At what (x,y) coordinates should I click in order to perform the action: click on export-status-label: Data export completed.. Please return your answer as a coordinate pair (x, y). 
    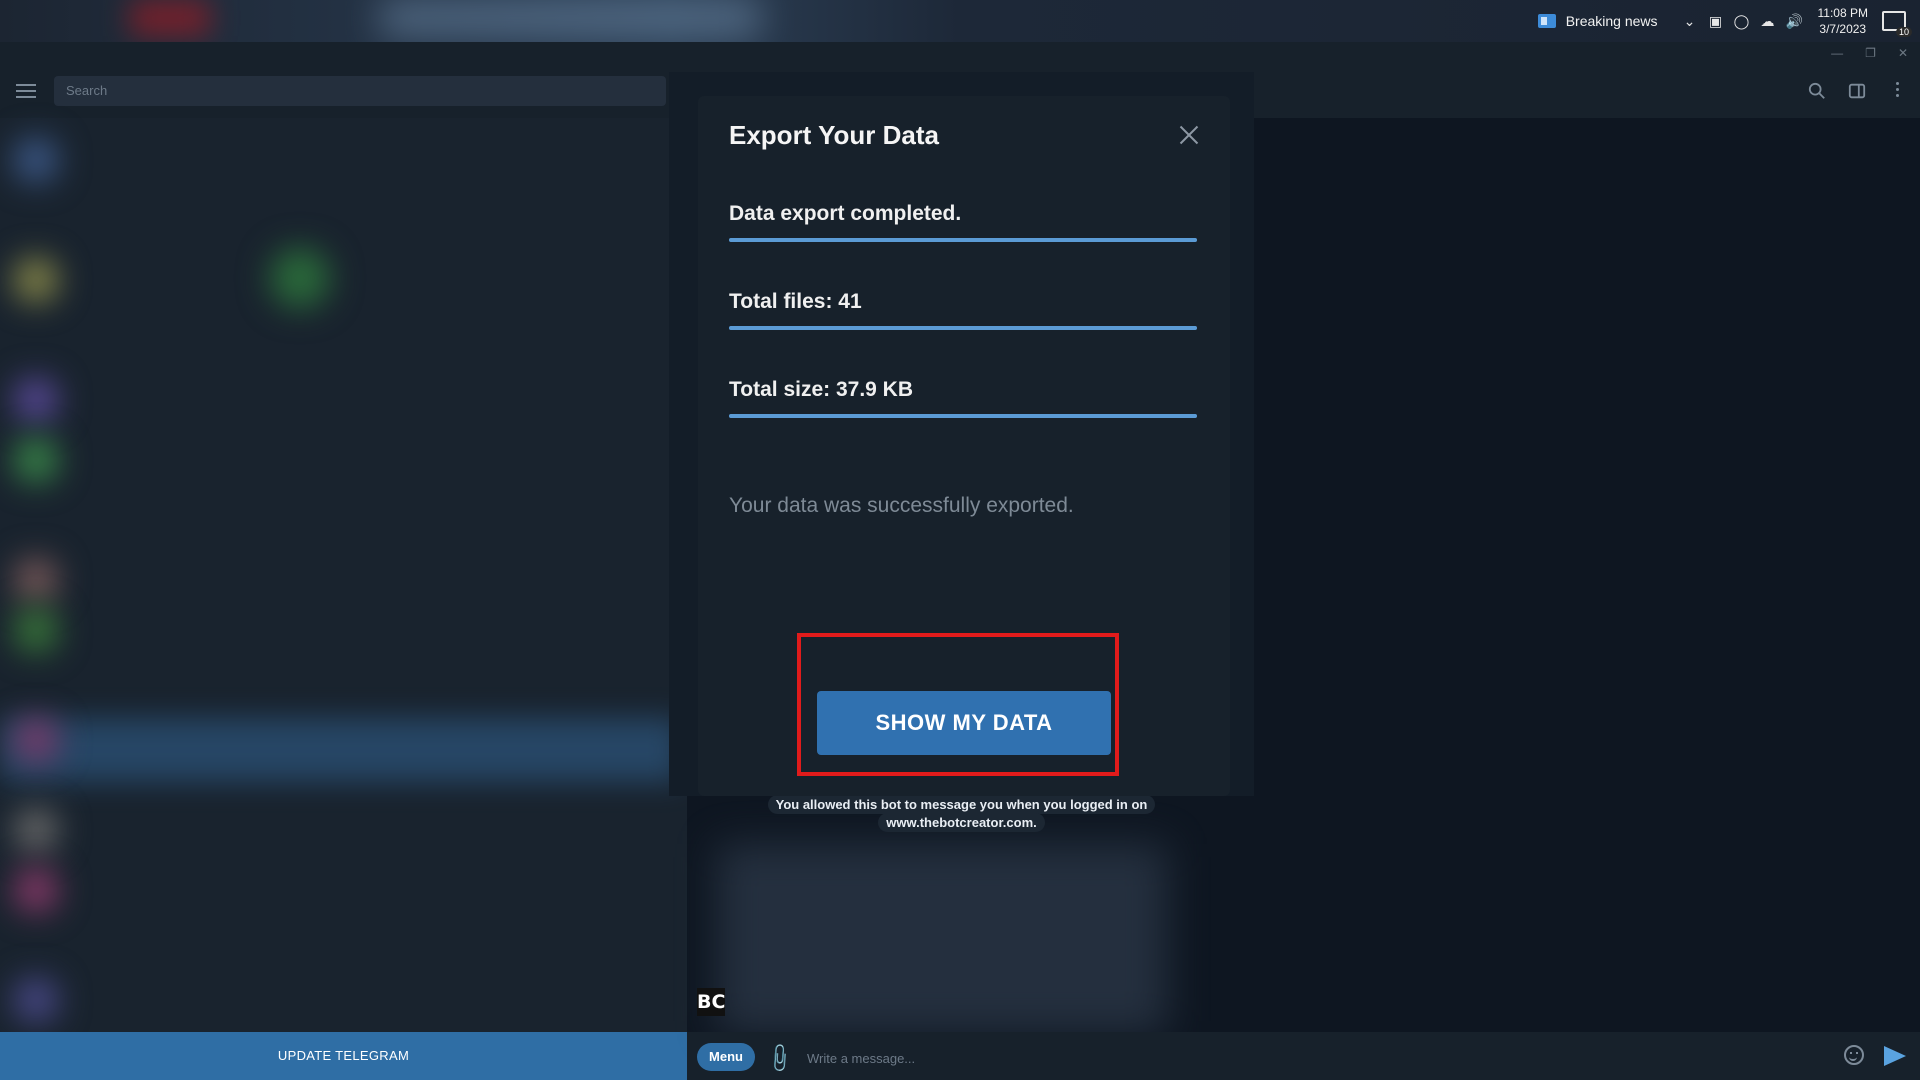
    Looking at the image, I should click on (845, 213).